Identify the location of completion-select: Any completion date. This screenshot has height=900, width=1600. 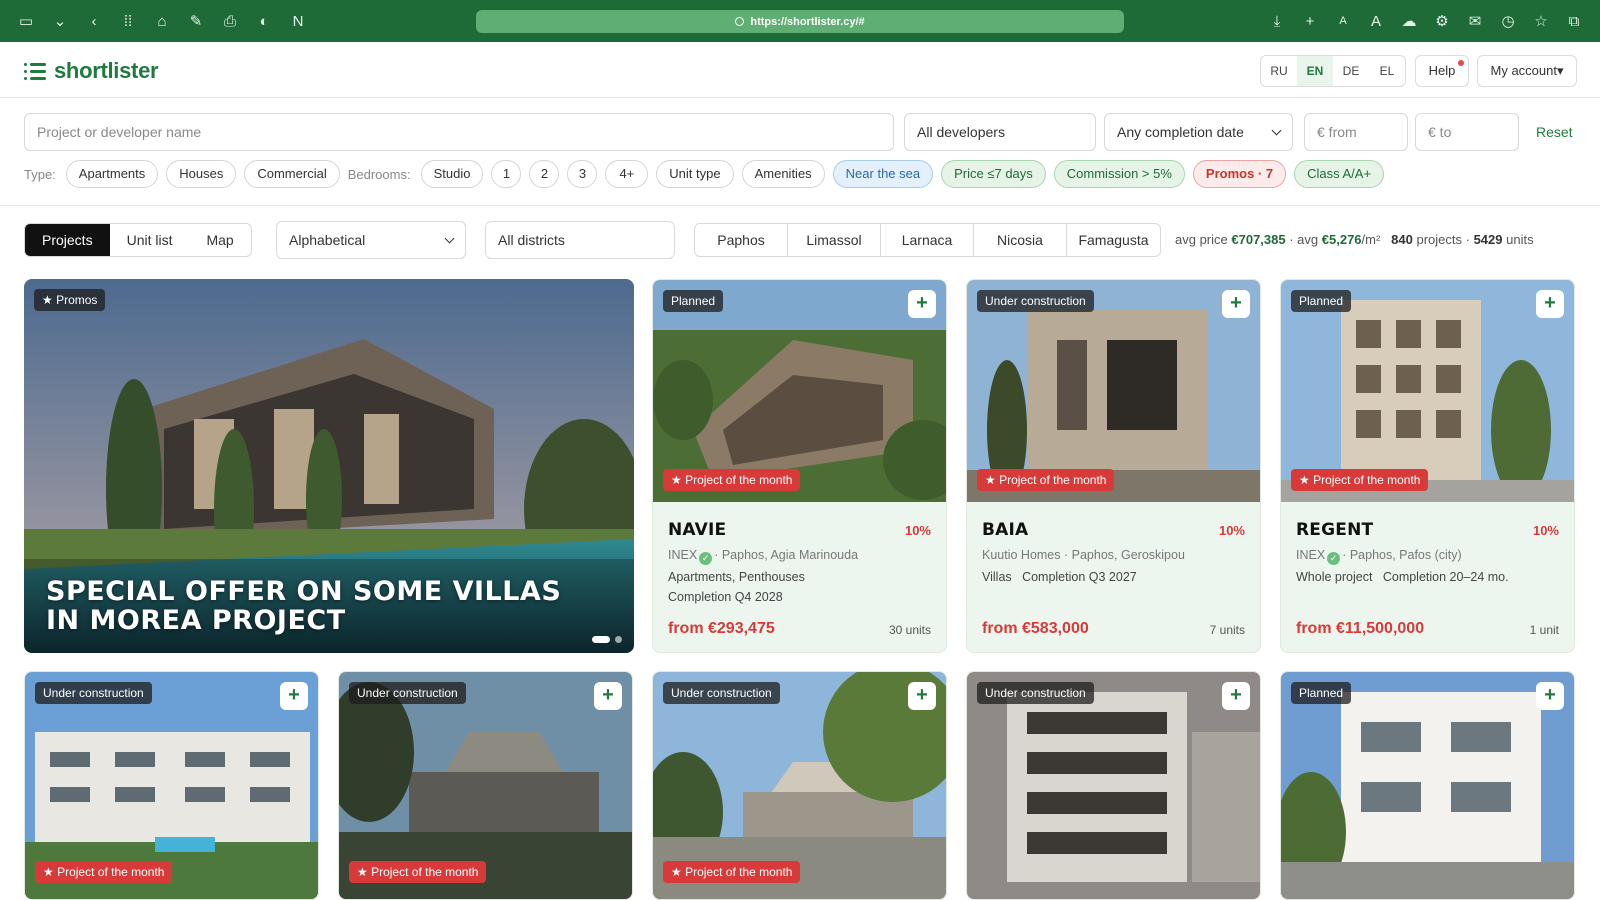
(1198, 132).